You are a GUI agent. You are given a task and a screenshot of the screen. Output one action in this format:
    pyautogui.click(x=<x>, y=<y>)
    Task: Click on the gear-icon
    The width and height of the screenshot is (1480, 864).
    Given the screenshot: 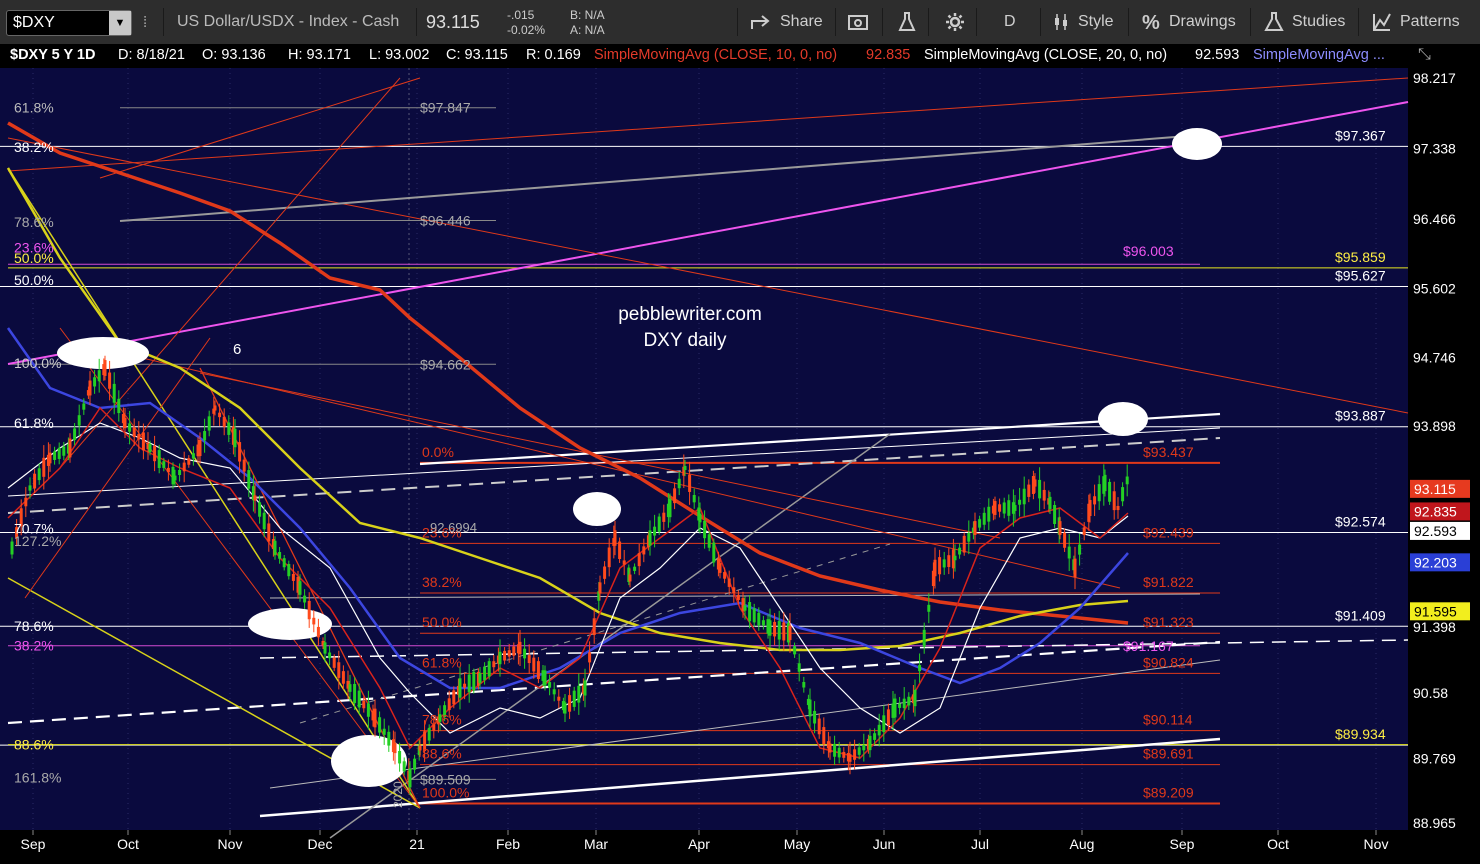 What is the action you would take?
    pyautogui.click(x=955, y=22)
    